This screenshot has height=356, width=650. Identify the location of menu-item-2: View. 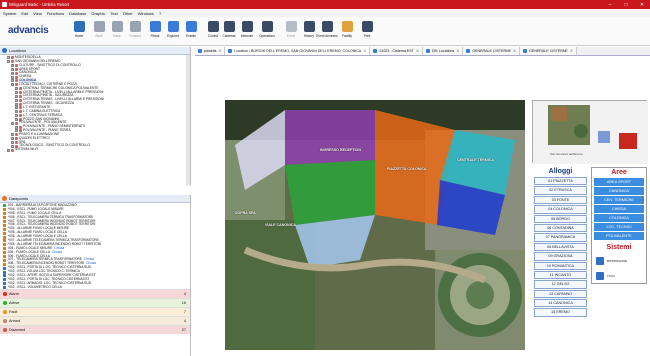
(37, 13).